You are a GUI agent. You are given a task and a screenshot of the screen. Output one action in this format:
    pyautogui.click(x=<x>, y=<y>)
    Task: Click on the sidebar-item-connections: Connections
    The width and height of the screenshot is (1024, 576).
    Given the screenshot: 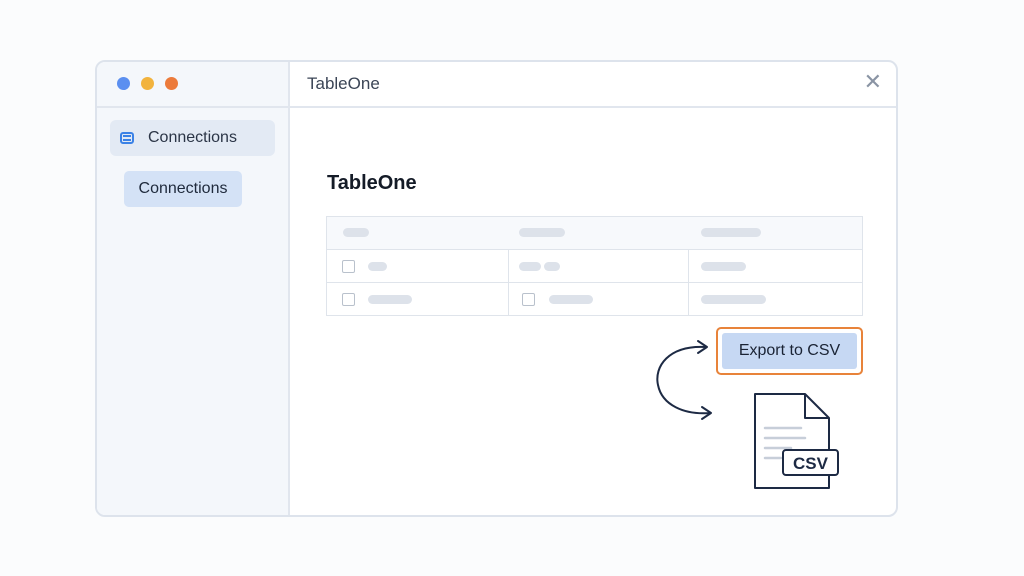 What is the action you would take?
    pyautogui.click(x=192, y=138)
    